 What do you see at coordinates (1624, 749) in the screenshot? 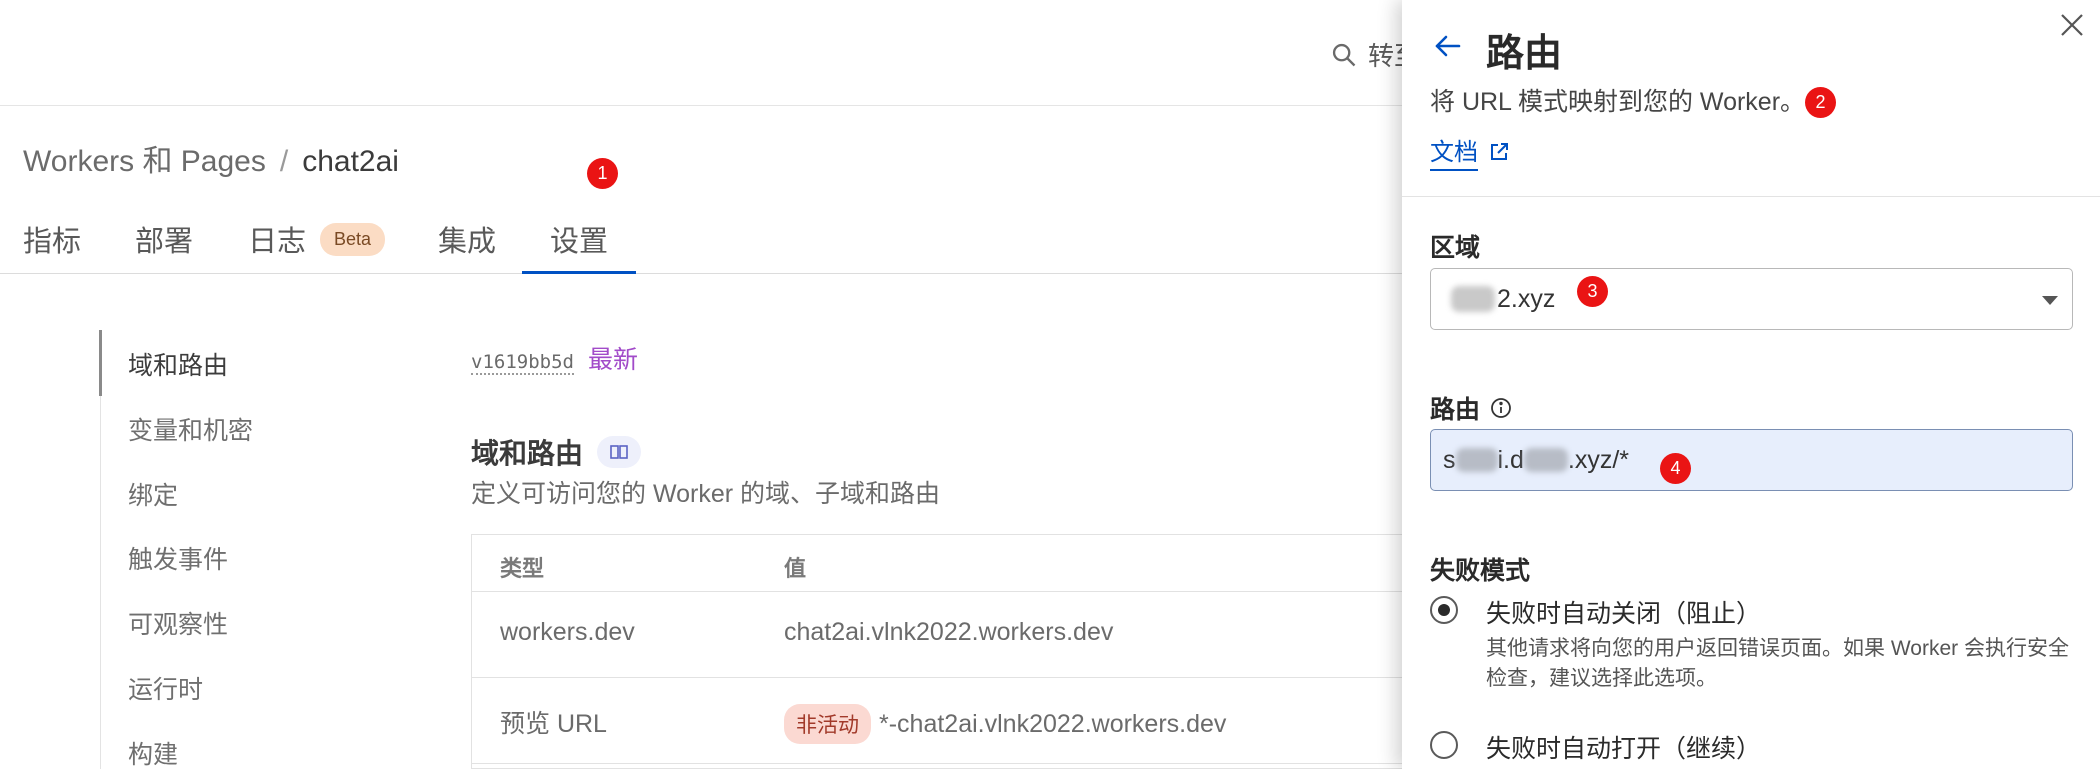
I see `radio-label: 失败时自动打开（继续）` at bounding box center [1624, 749].